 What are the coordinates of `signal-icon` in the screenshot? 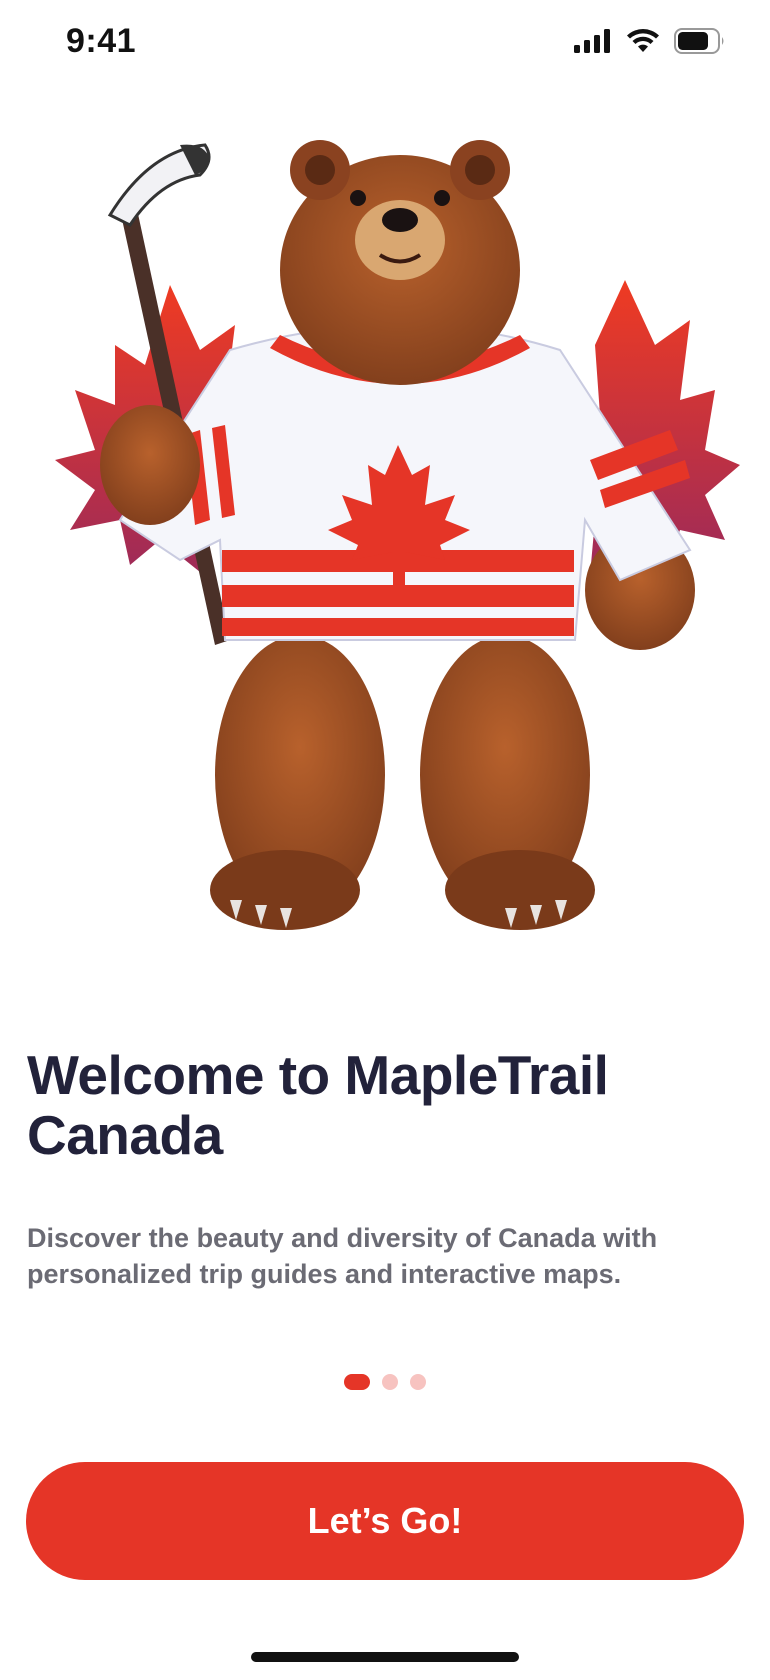 It's located at (592, 41).